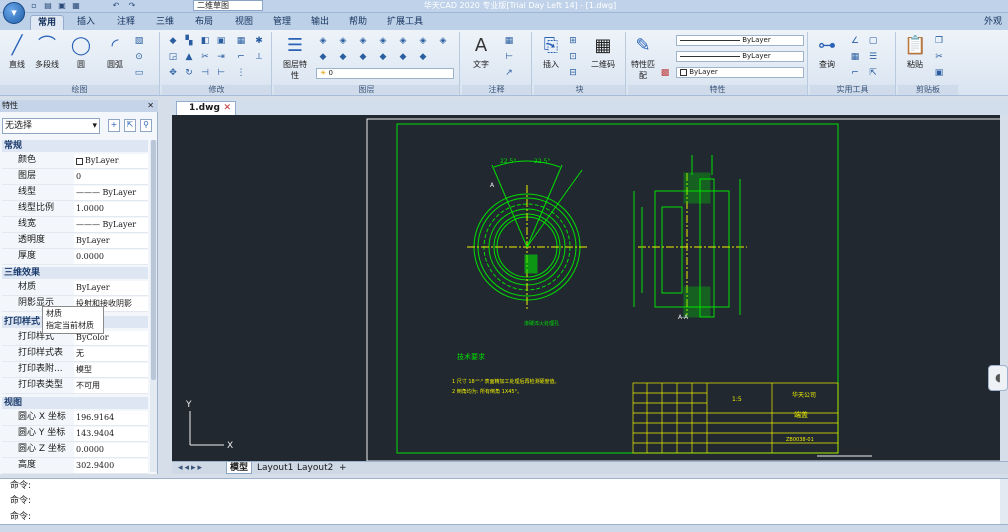  What do you see at coordinates (320, 22) in the screenshot?
I see `tab-output: 输出` at bounding box center [320, 22].